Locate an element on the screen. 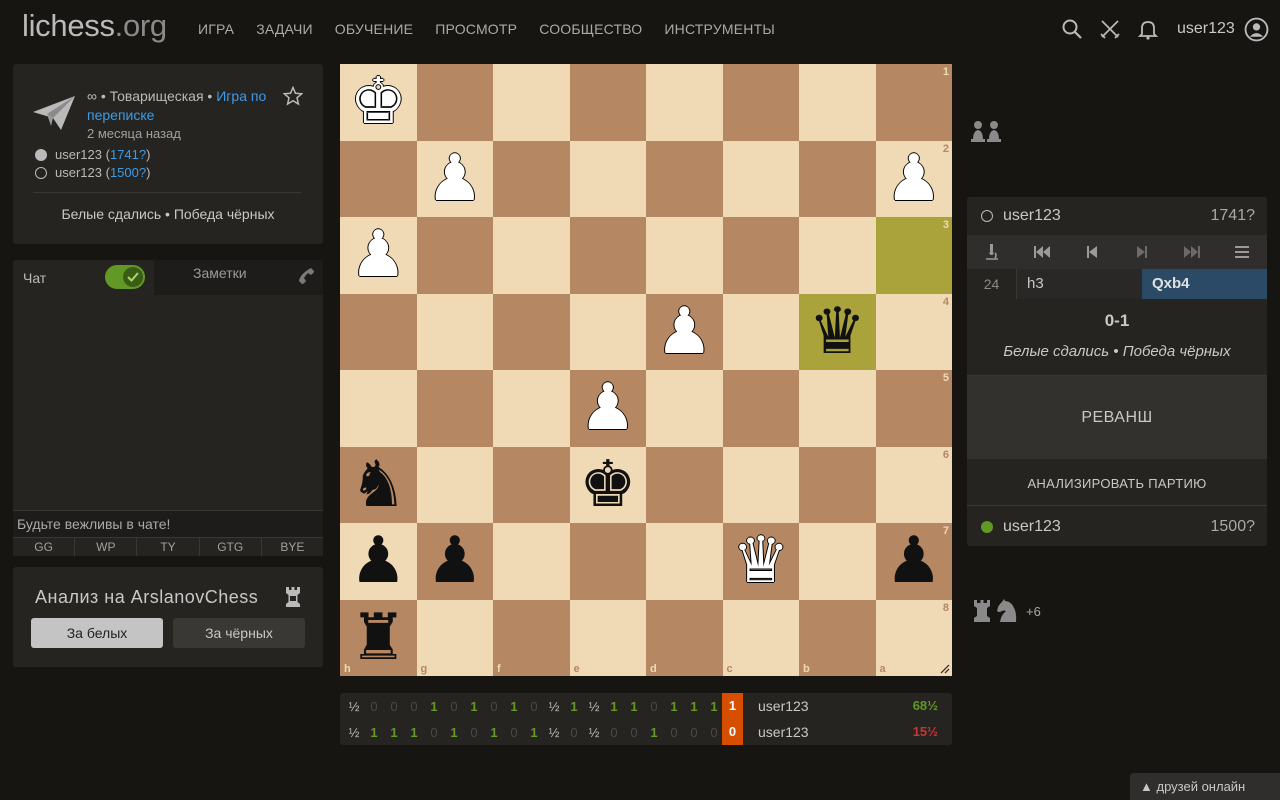 This screenshot has width=1280, height=800. square-b3 is located at coordinates (837, 255).